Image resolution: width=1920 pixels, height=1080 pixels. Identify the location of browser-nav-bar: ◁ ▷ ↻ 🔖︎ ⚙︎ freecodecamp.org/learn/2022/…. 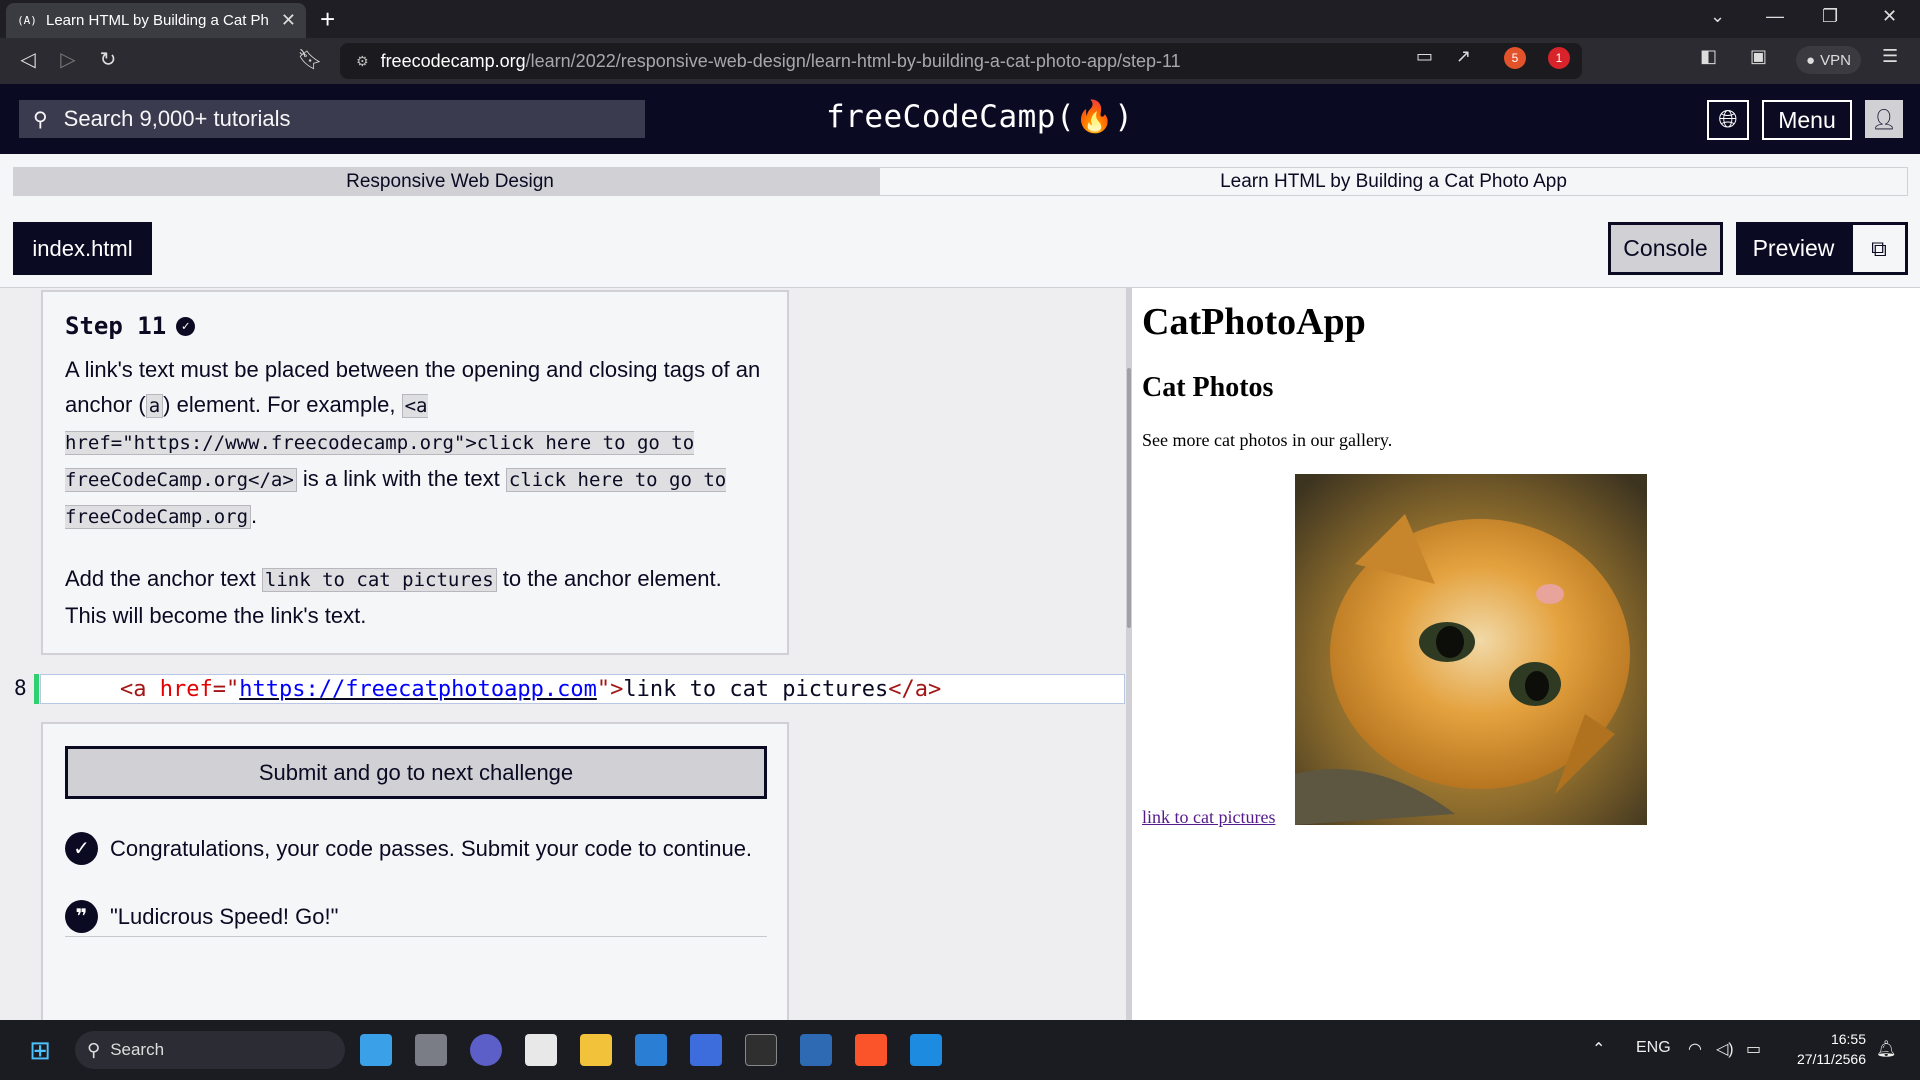
(960, 61).